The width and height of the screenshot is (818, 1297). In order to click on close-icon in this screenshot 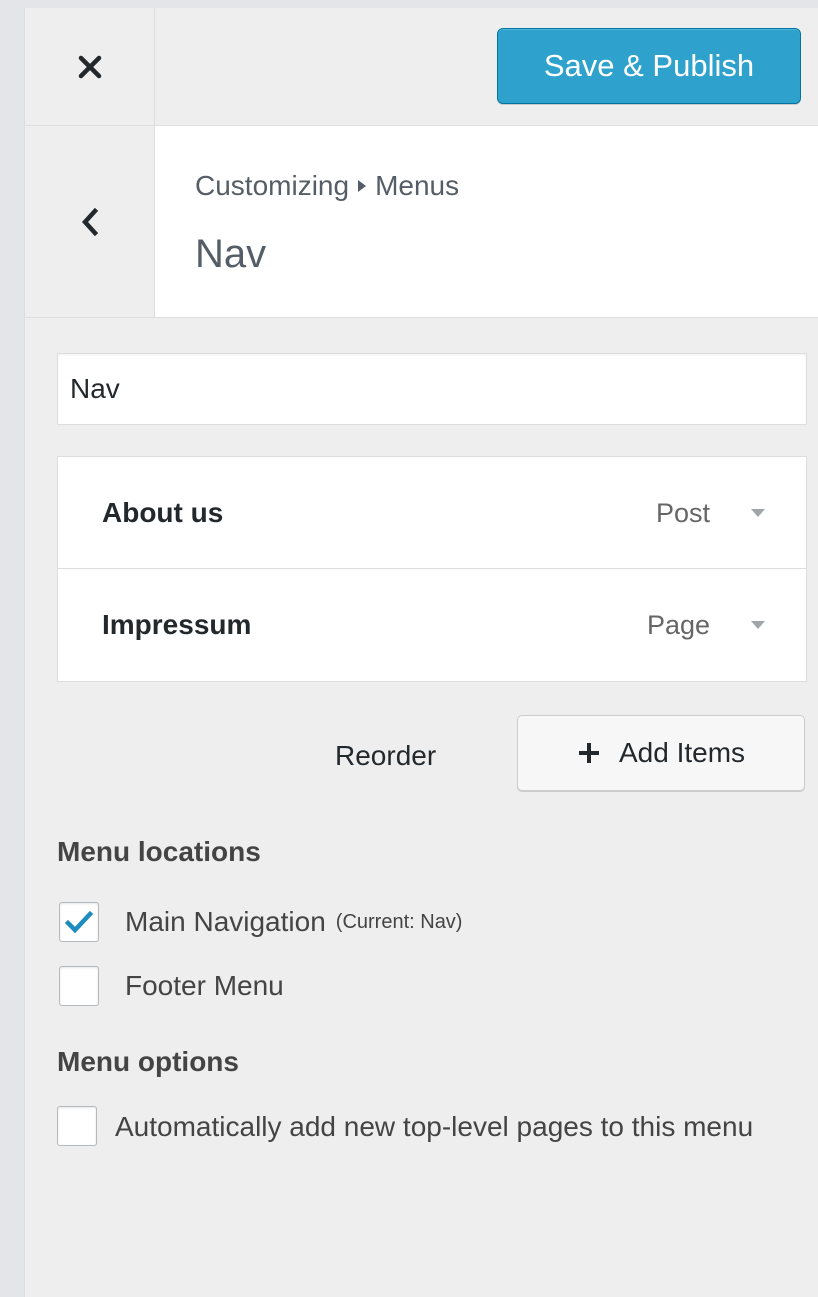, I will do `click(89, 67)`.